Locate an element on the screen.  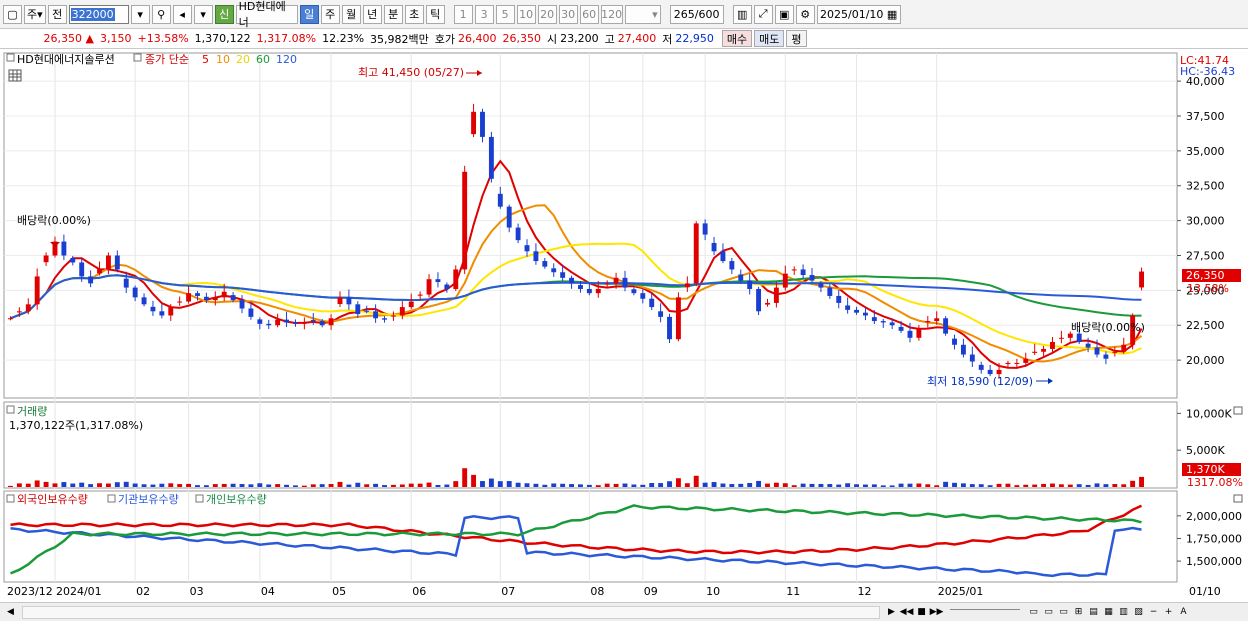
scroll-track is located at coordinates (451, 612).